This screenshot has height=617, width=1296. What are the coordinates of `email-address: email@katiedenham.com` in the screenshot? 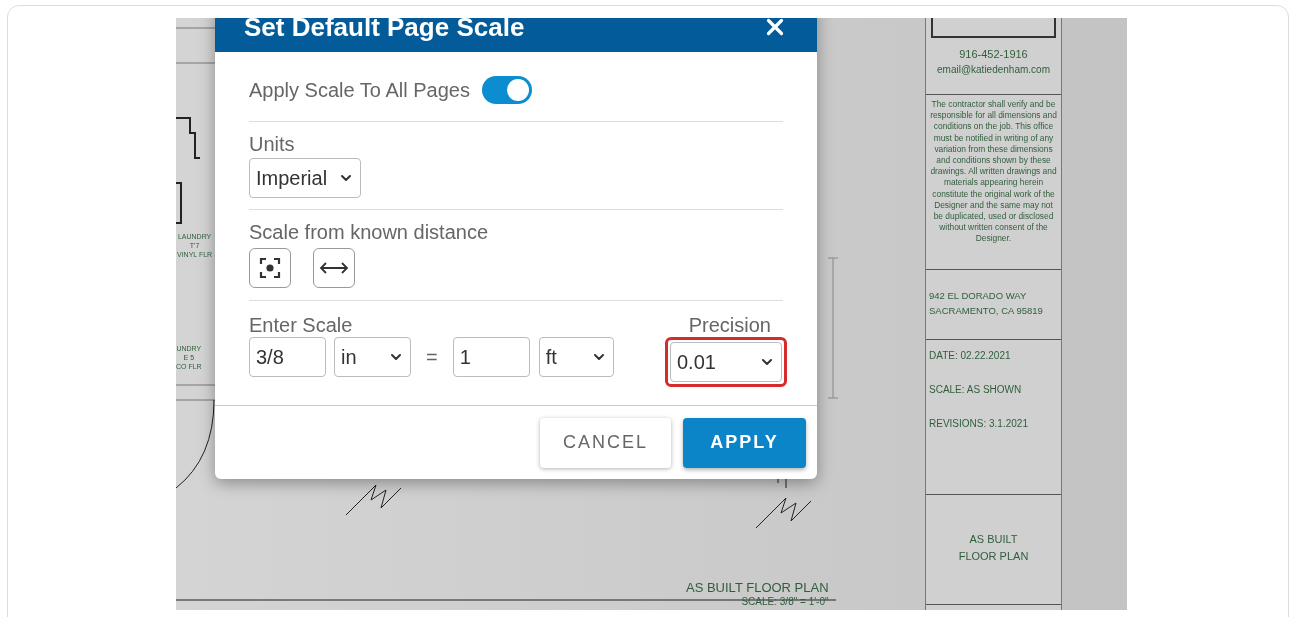 It's located at (993, 70).